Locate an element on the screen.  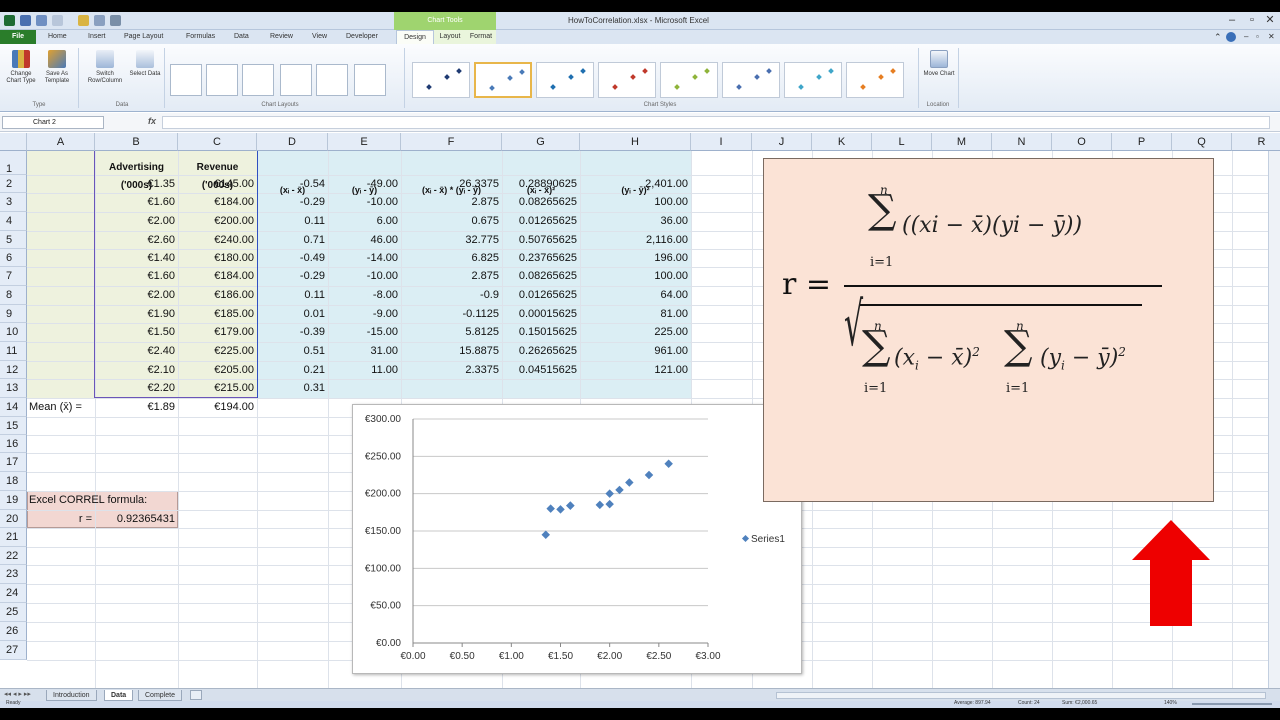
column-header: E is located at coordinates (364, 142).